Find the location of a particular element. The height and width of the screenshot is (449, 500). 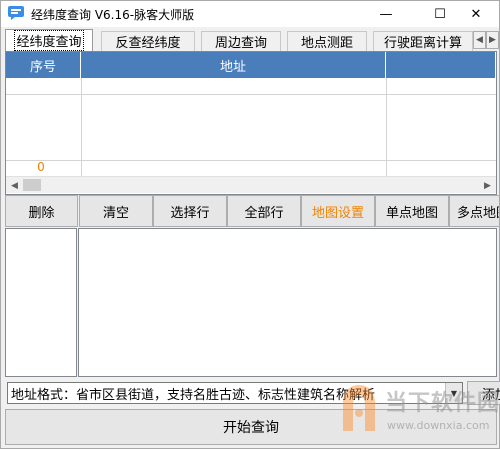

add-button: 添加 is located at coordinates (483, 393).